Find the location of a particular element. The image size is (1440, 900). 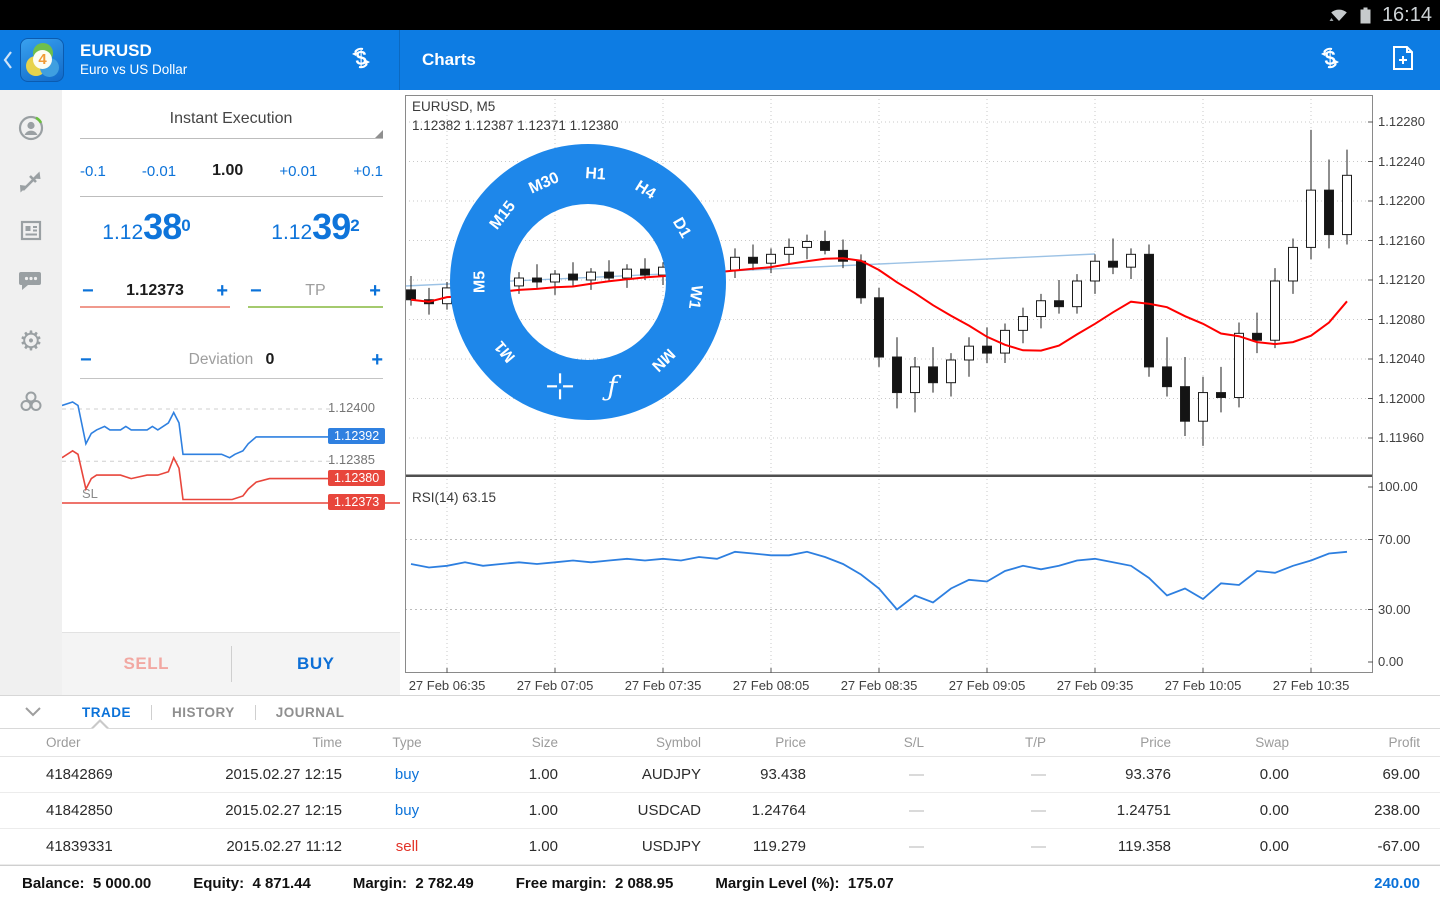

quote-prices: 1.12380 1.12392 is located at coordinates (231, 227).